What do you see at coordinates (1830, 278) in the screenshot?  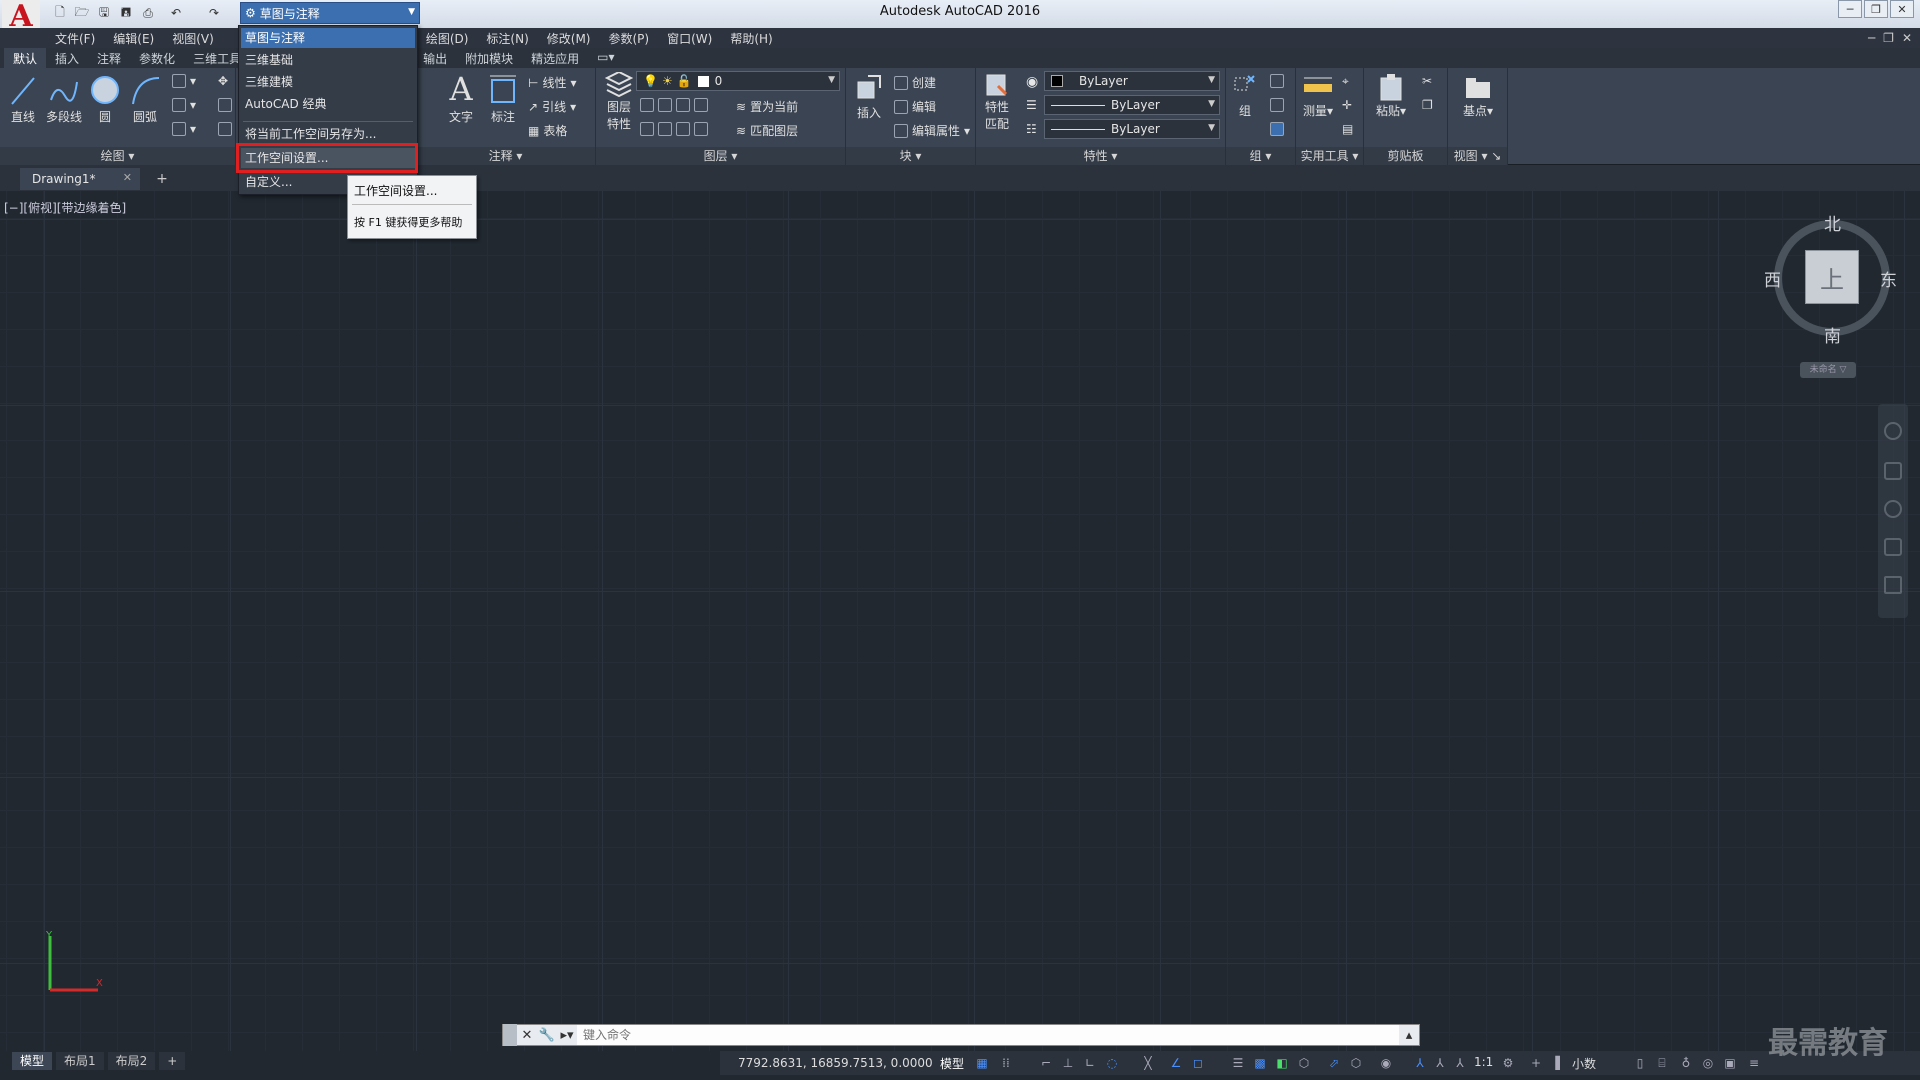 I see `viewcube: 上 北 南 东 西` at bounding box center [1830, 278].